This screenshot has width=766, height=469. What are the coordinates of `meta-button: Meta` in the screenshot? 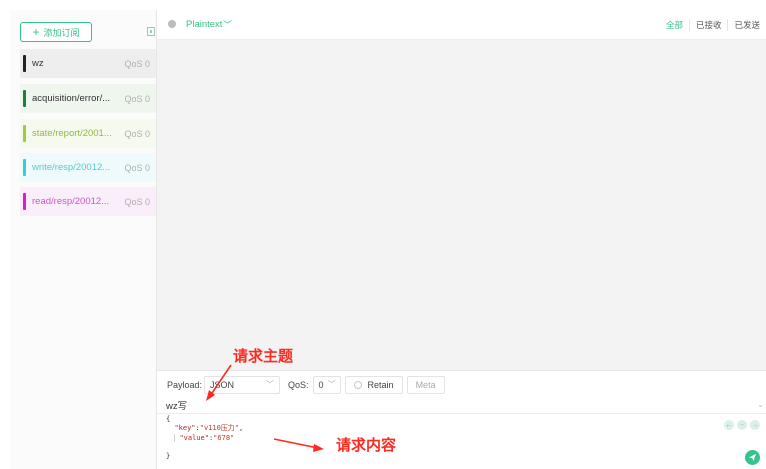 It's located at (425, 384).